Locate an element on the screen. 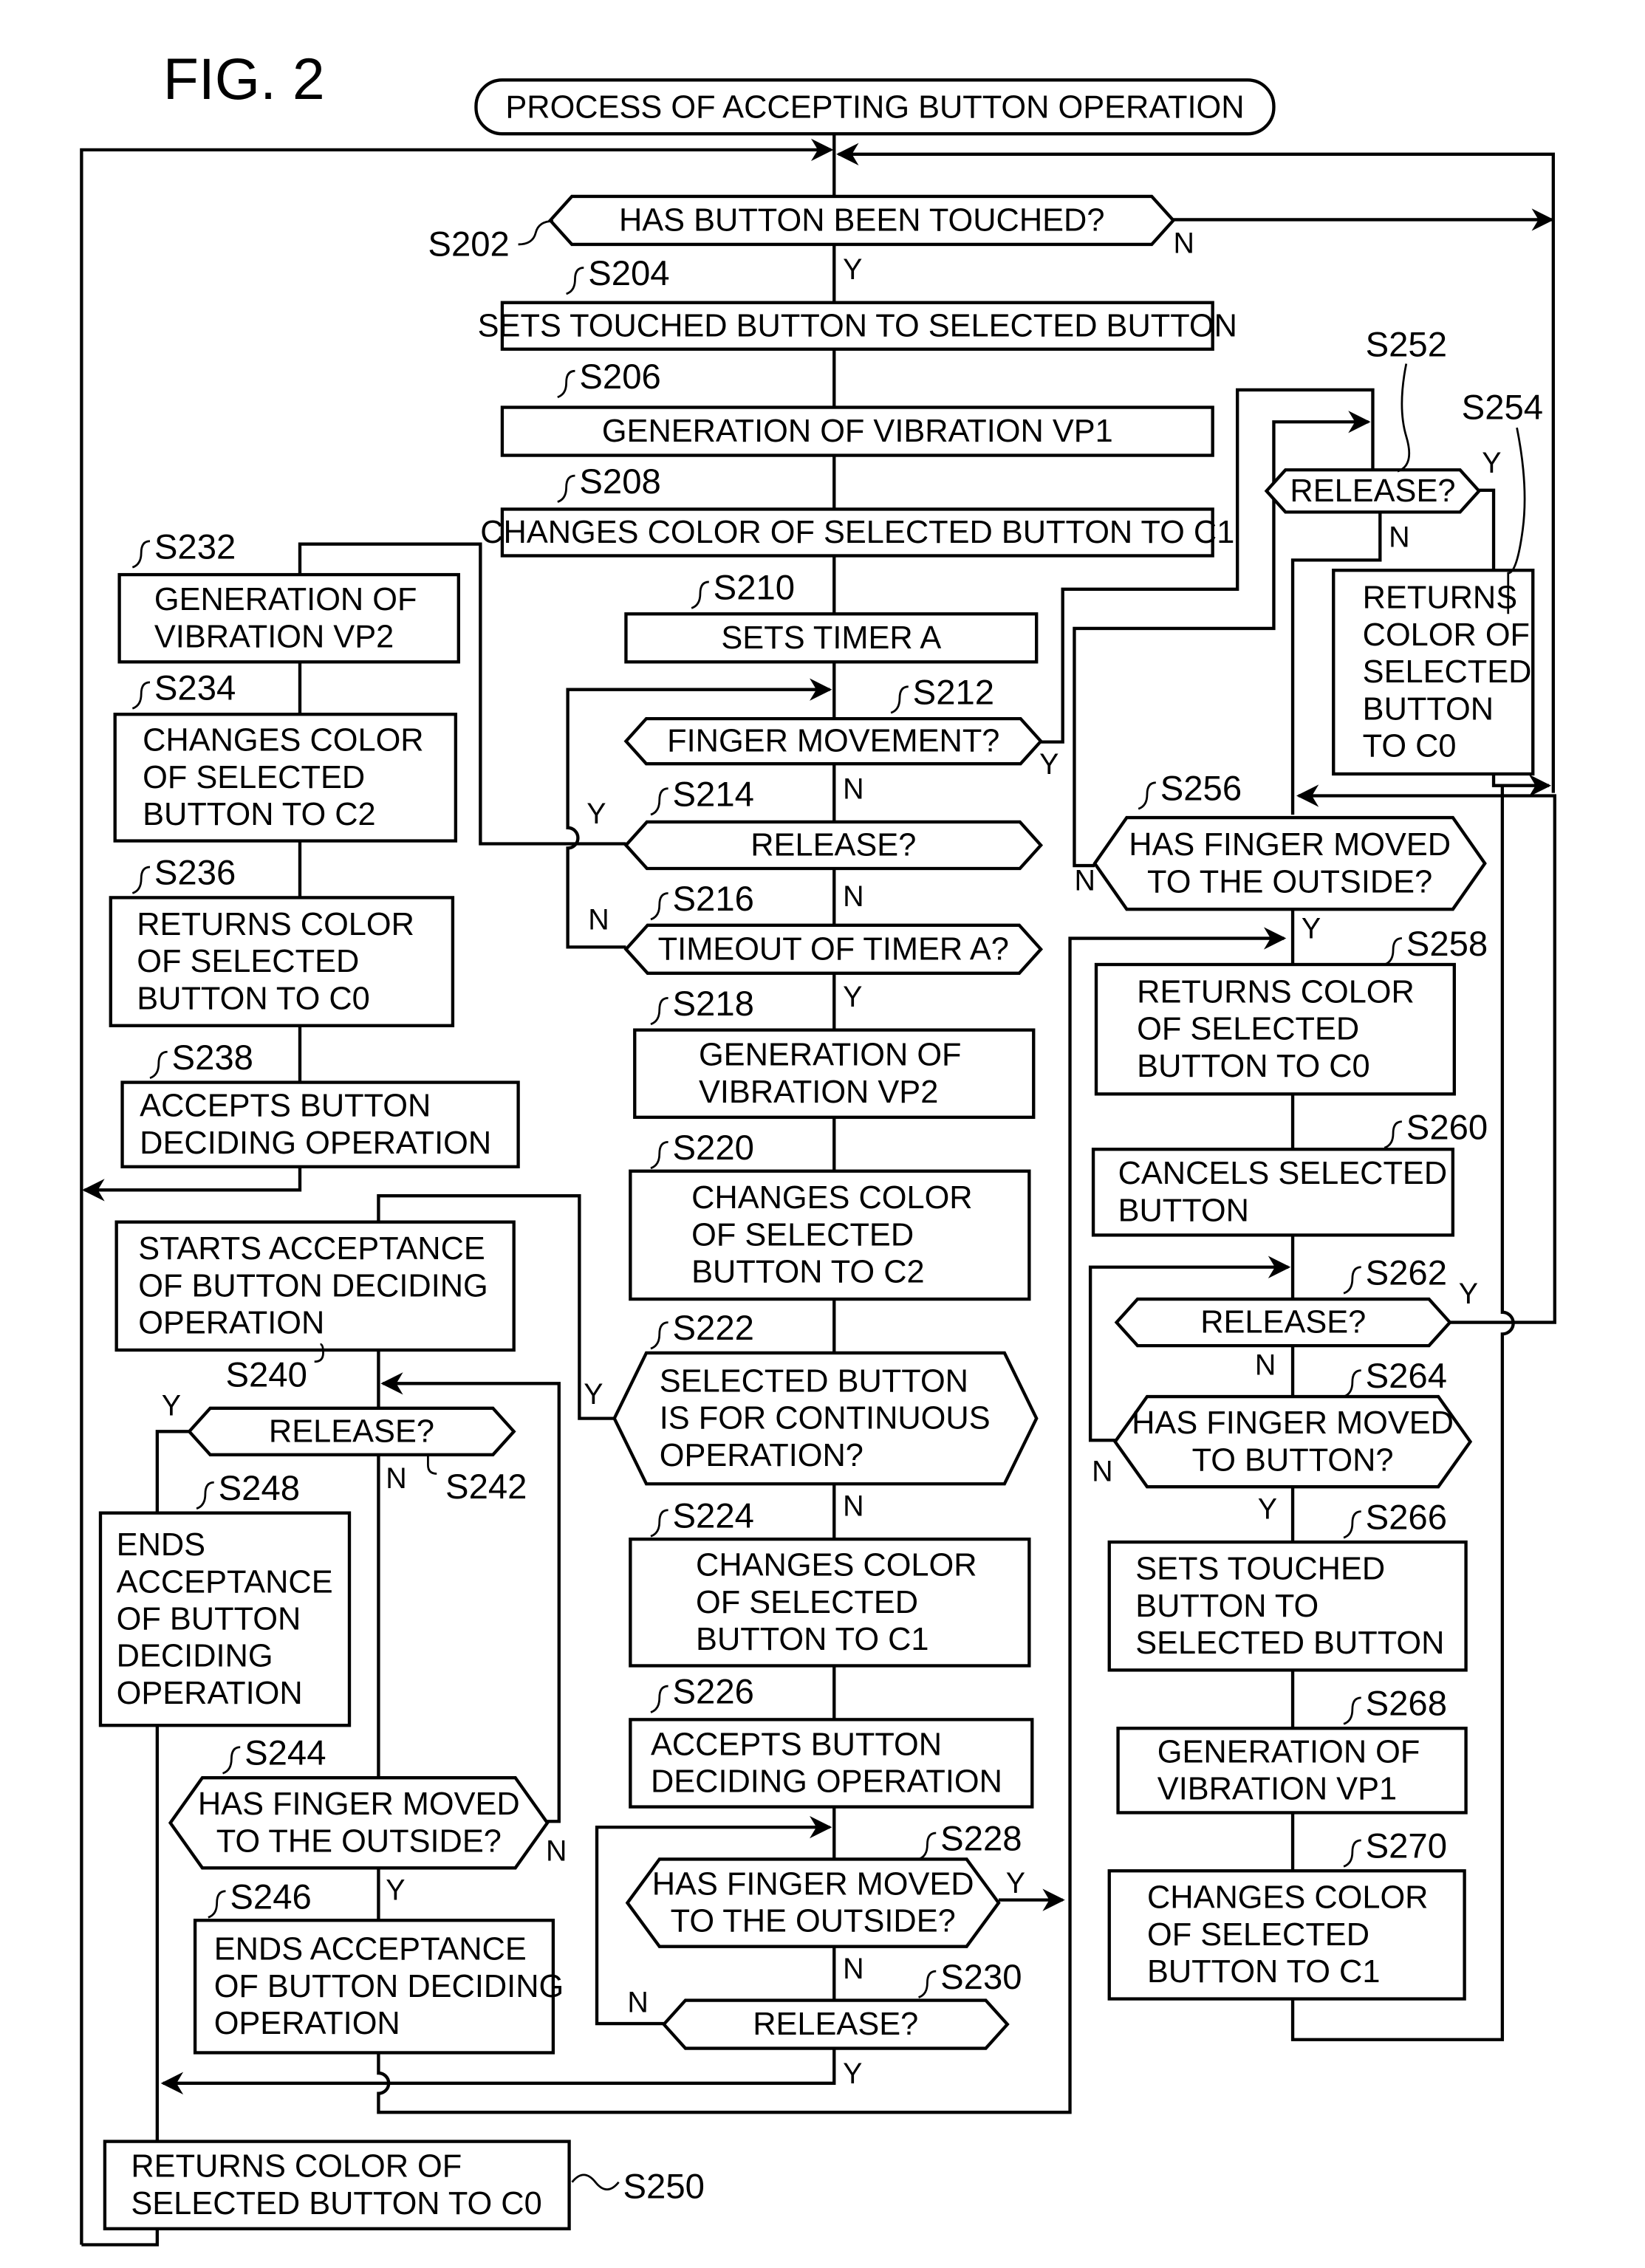  s228-yes-label: Y is located at coordinates (1015, 1883).